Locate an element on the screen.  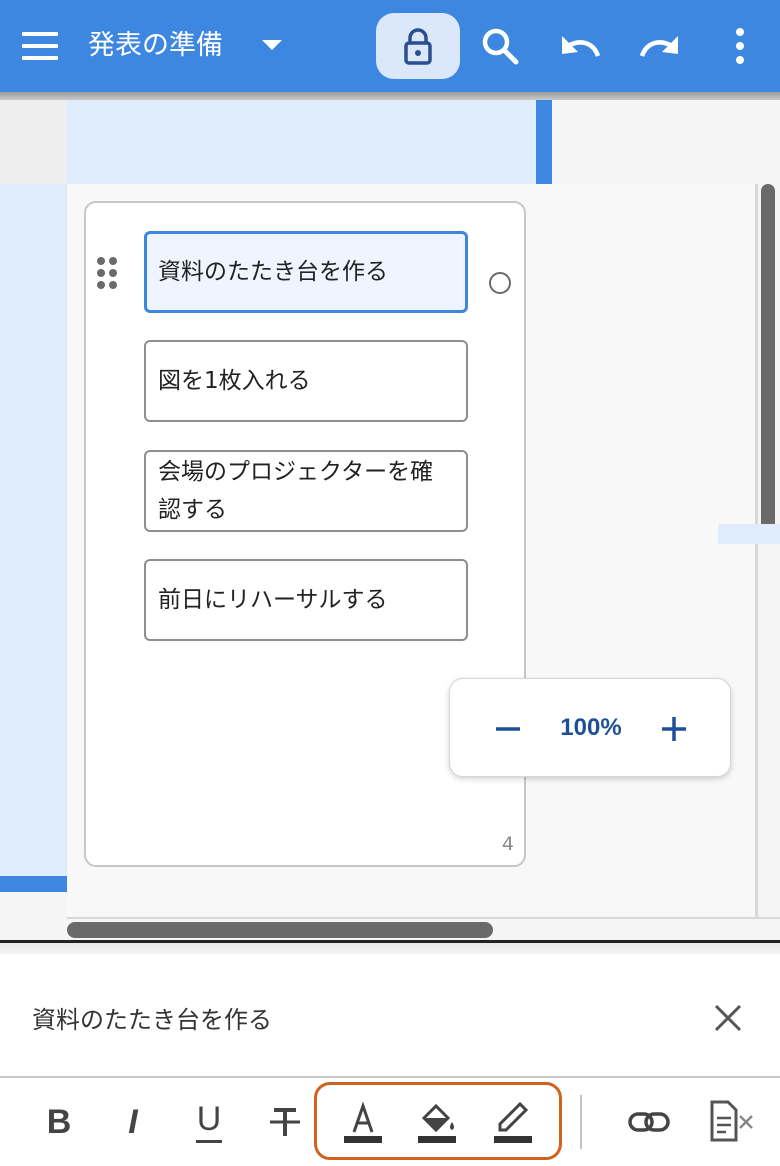
right-ruler-marker is located at coordinates (749, 534).